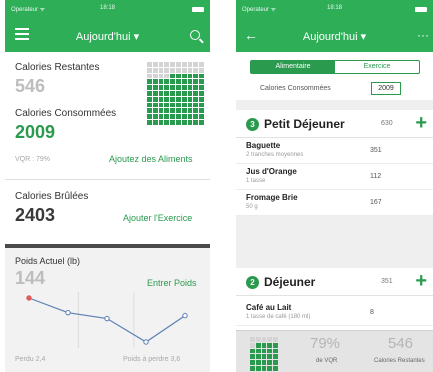 Image resolution: width=433 pixels, height=372 pixels. I want to click on food-row: Baguette 2 tranches moyennes 351, so click(334, 151).